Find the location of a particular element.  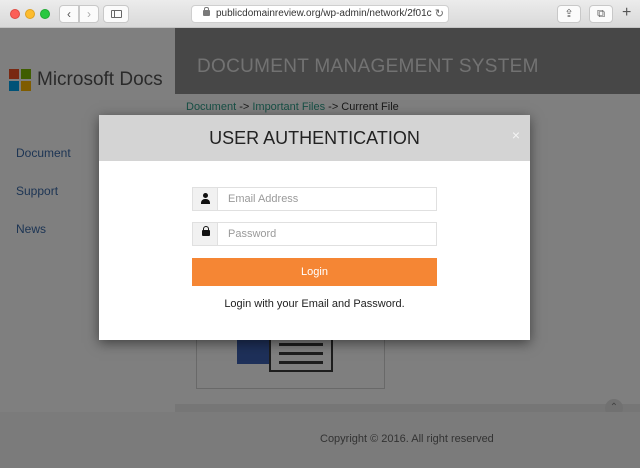

back-button: ‹ is located at coordinates (69, 14).